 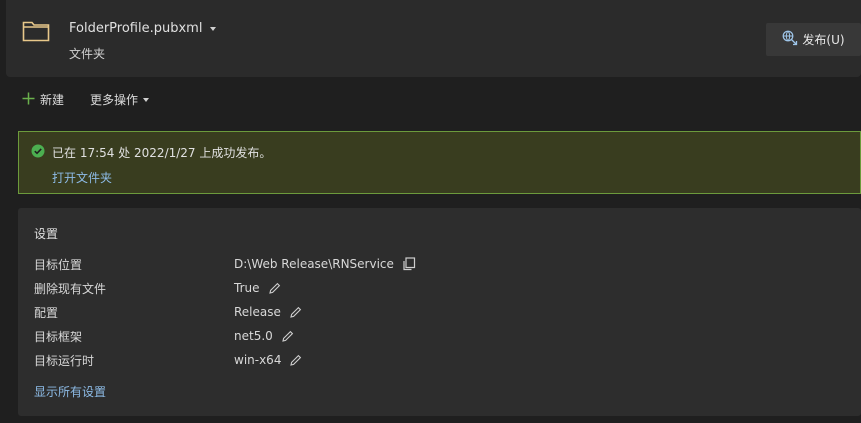 I want to click on setting-label: 目标框架, so click(x=58, y=336).